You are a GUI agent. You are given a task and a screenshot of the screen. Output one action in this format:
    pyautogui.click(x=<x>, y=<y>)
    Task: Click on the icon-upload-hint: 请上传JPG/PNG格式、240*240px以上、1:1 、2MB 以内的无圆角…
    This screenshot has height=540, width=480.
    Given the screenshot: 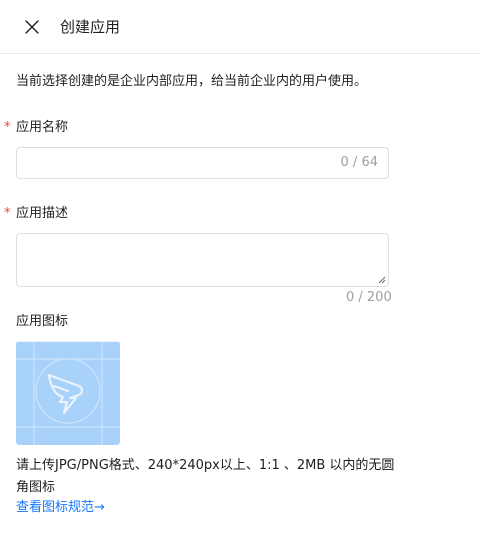 What is the action you would take?
    pyautogui.click(x=205, y=476)
    